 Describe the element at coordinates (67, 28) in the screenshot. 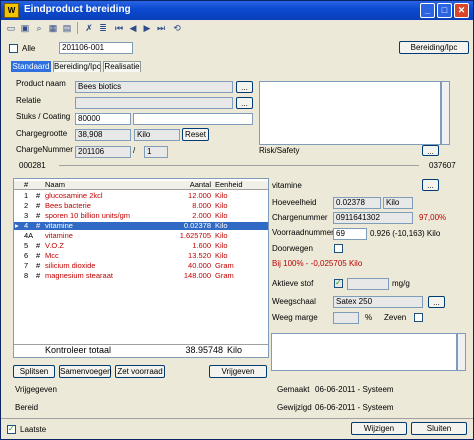

I see `print-icon: ▤` at that location.